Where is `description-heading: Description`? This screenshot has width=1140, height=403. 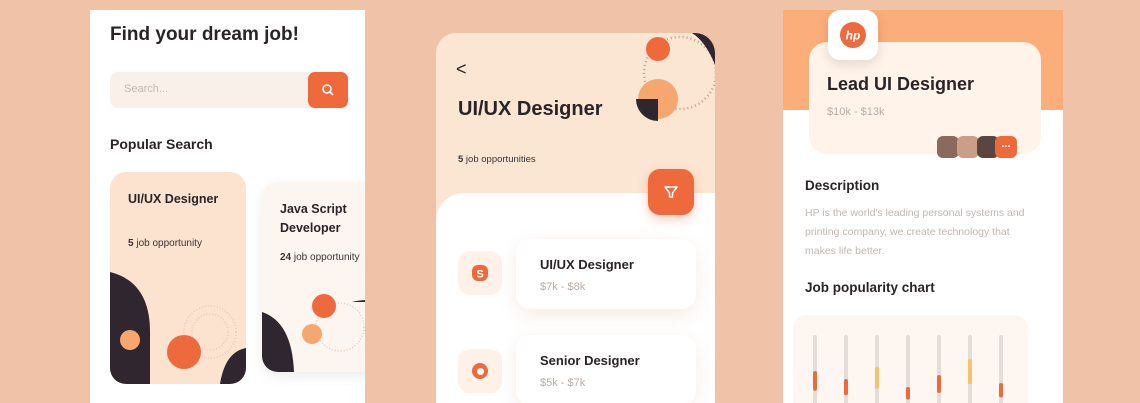 description-heading: Description is located at coordinates (842, 185).